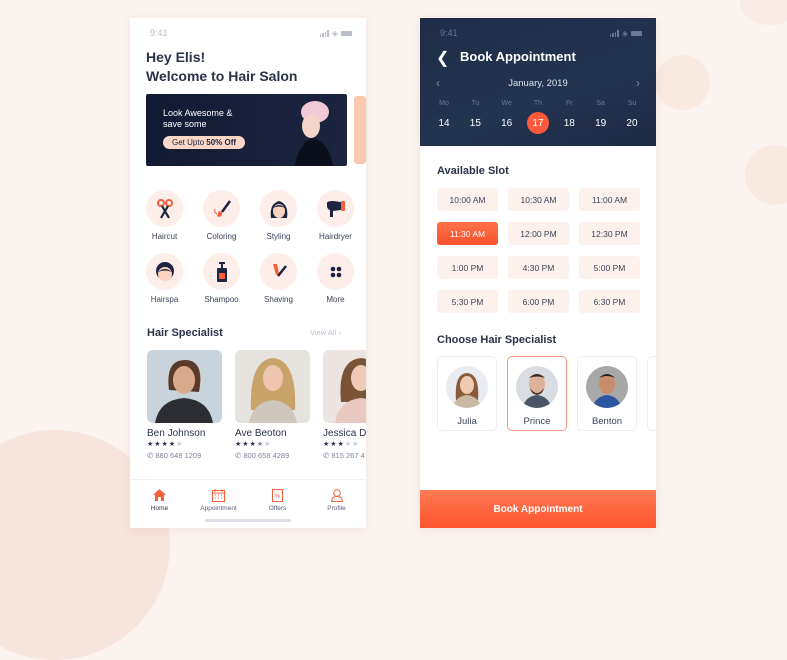  I want to click on category-label: Hairdryer, so click(335, 236).